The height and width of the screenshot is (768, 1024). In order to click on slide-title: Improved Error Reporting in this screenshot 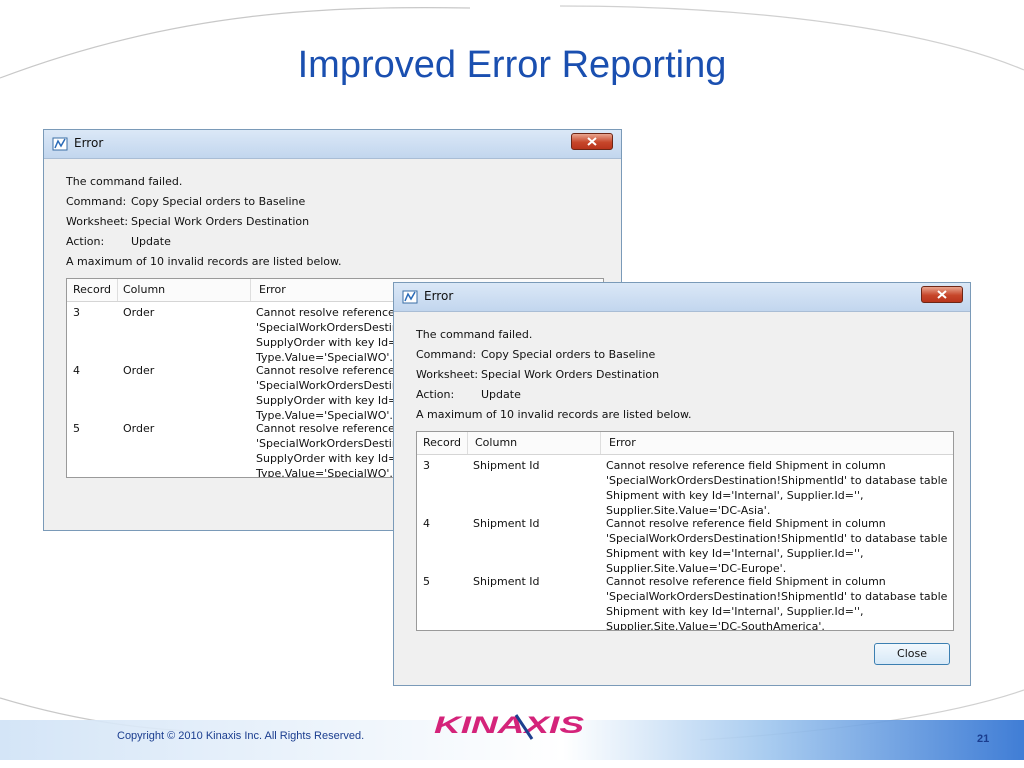, I will do `click(512, 65)`.